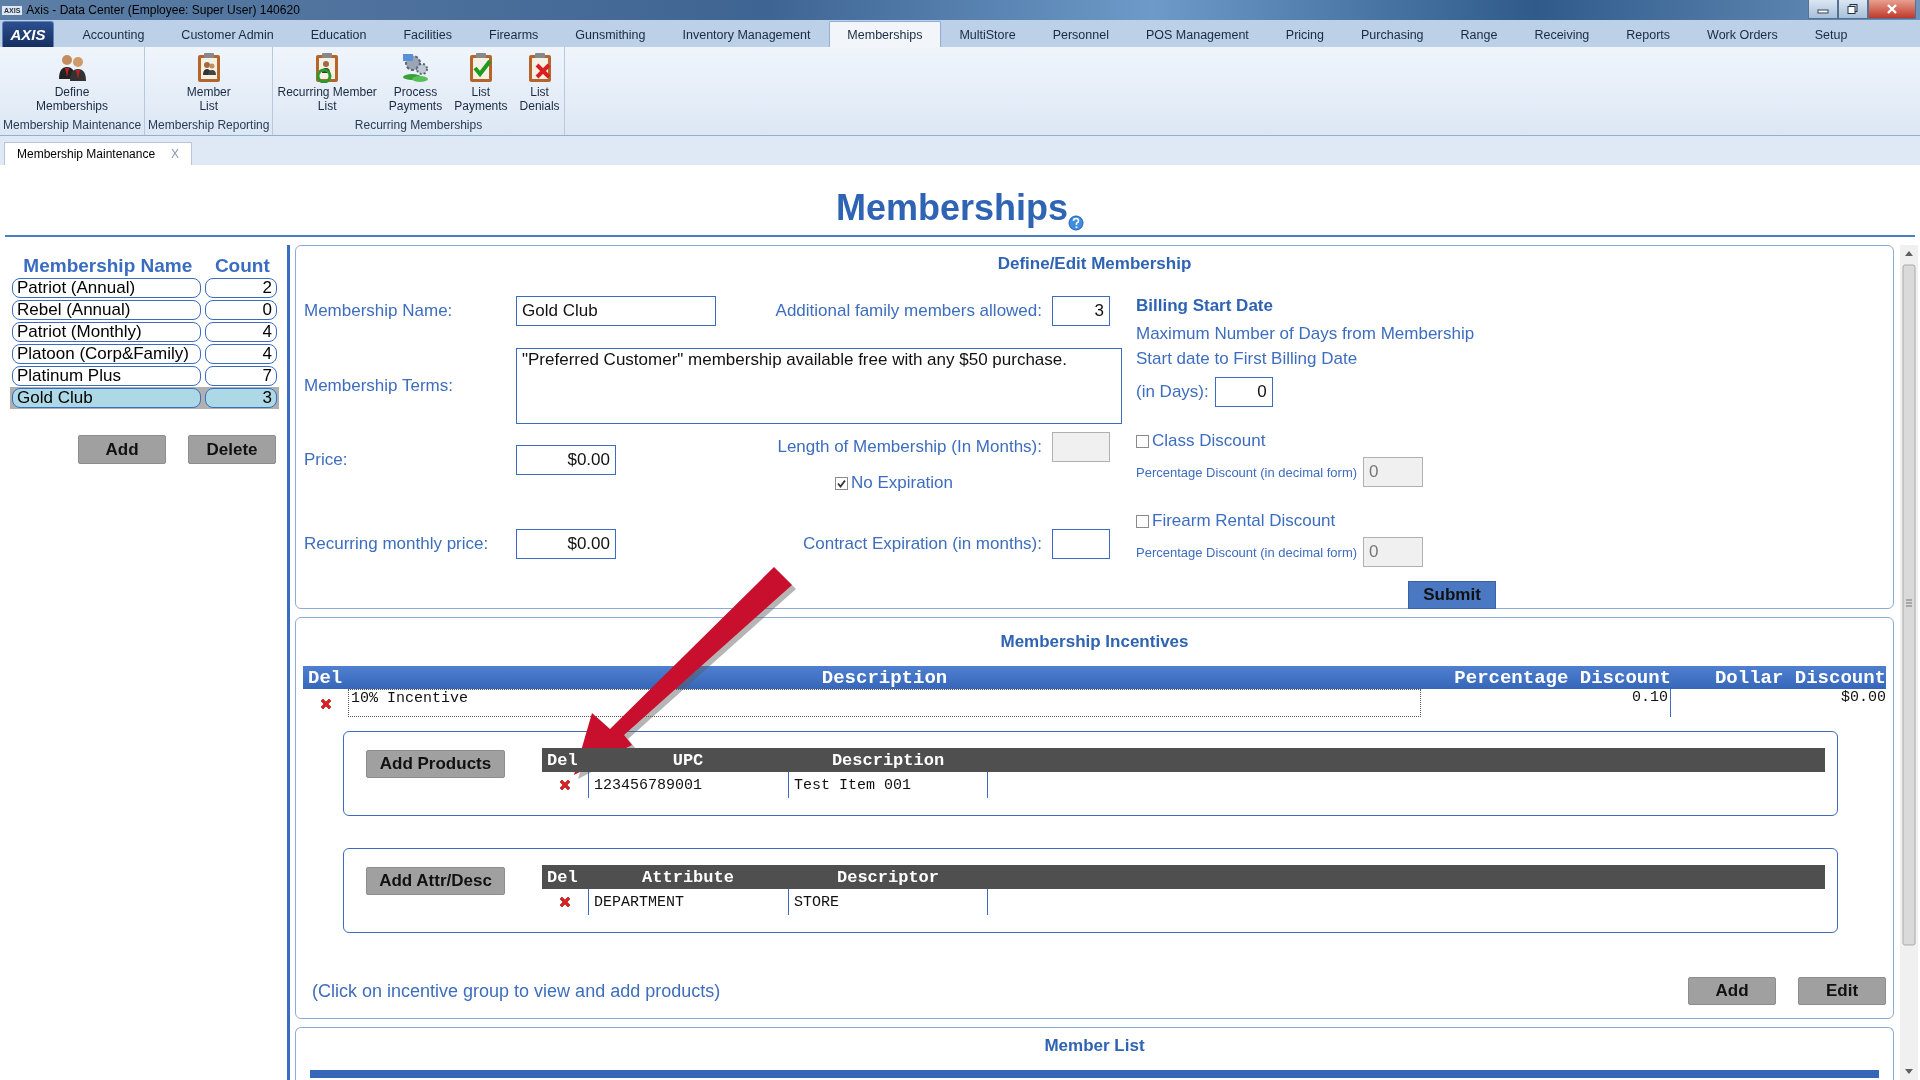 This screenshot has width=1920, height=1080. Describe the element at coordinates (688, 902) in the screenshot. I see `table-cell: DEPARTMENT` at that location.